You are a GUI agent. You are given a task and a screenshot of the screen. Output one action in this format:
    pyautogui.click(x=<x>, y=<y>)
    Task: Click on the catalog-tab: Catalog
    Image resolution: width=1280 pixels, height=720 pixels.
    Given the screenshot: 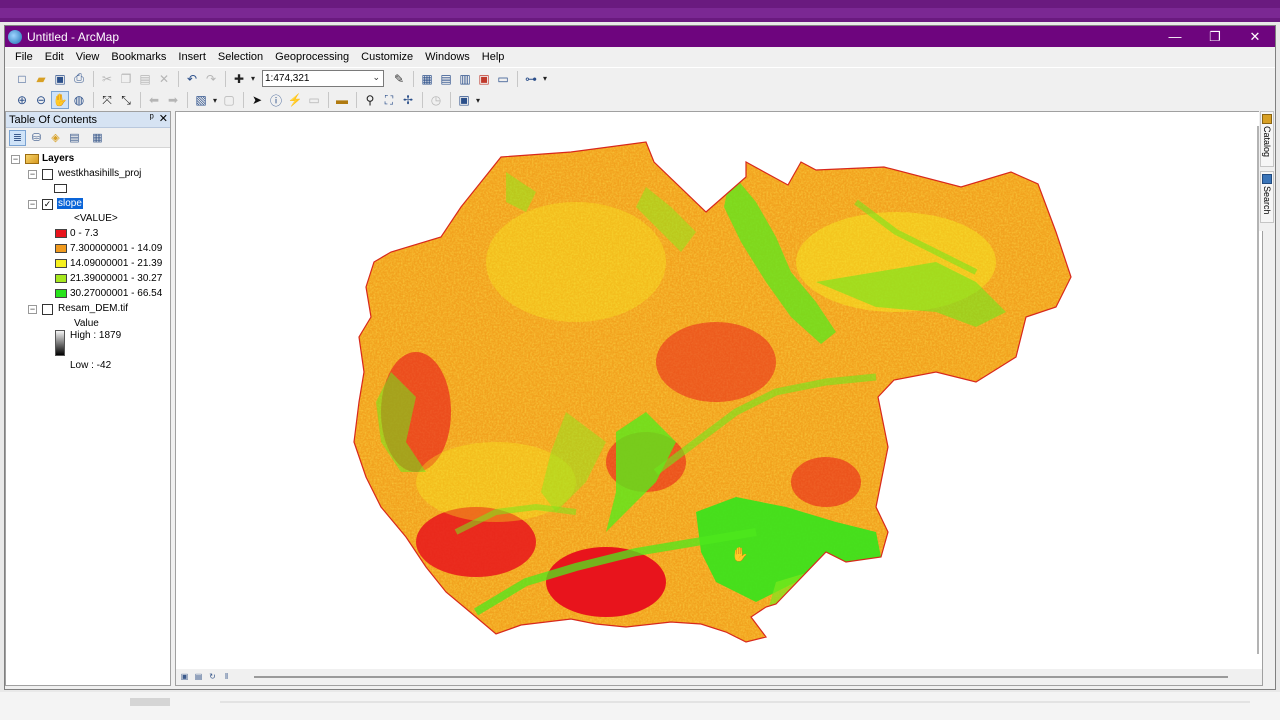 What is the action you would take?
    pyautogui.click(x=1267, y=139)
    